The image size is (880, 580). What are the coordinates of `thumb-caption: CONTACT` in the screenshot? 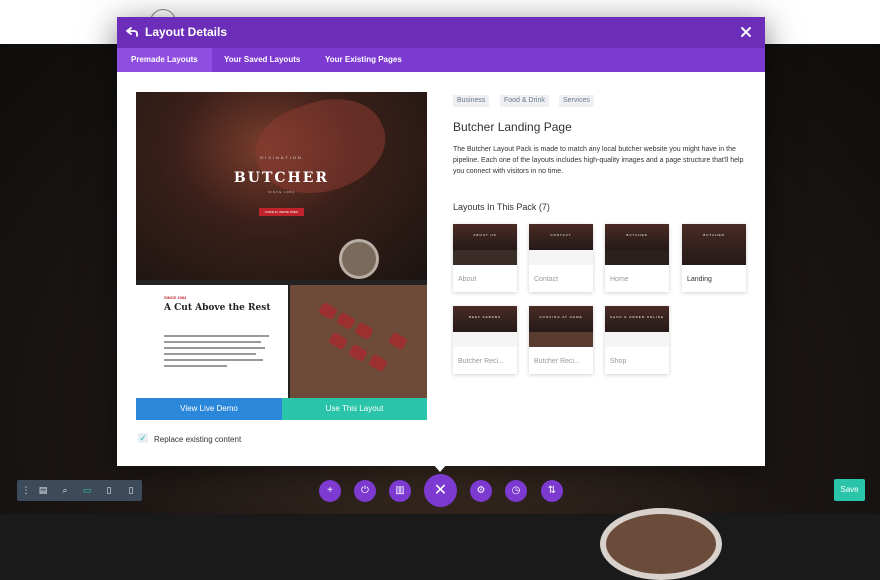 It's located at (561, 235).